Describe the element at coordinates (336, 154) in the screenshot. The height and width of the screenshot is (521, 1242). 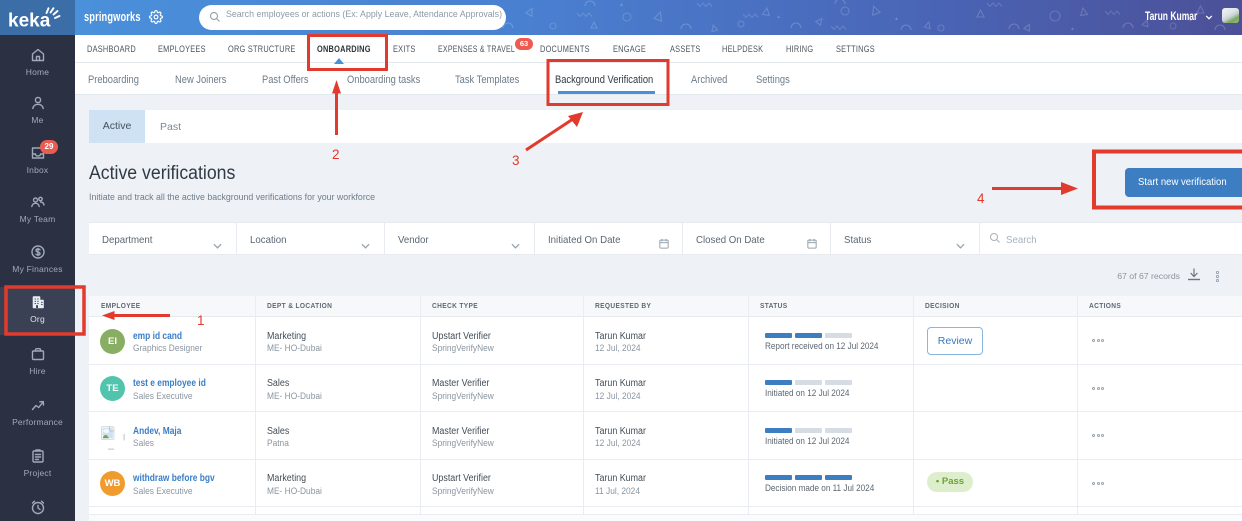
I see `svg-text: 2` at that location.